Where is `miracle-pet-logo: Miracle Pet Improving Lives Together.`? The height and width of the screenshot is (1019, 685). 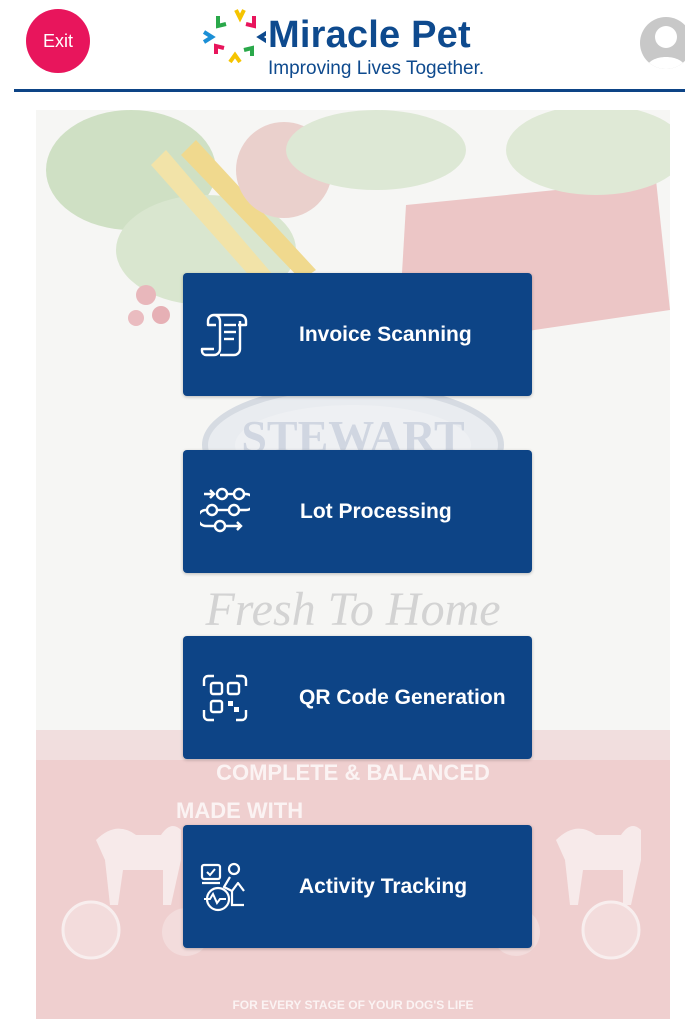
miracle-pet-logo: Miracle Pet Improving Lives Together. is located at coordinates (356, 42).